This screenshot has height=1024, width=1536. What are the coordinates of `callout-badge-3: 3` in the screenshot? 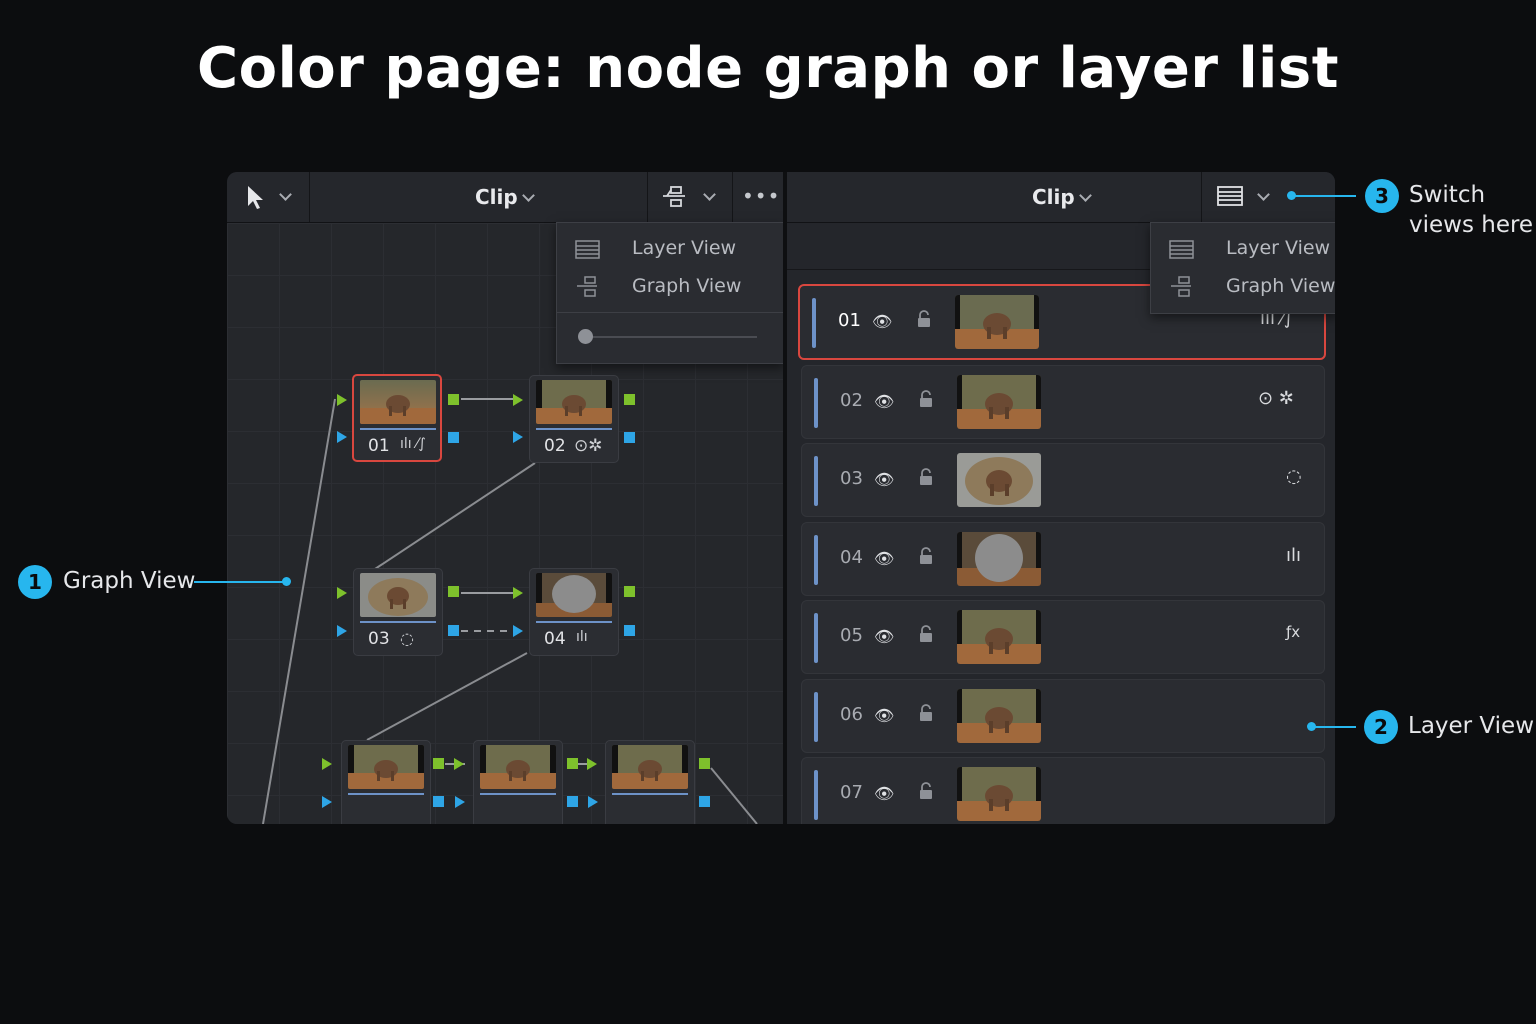 It's located at (1382, 196).